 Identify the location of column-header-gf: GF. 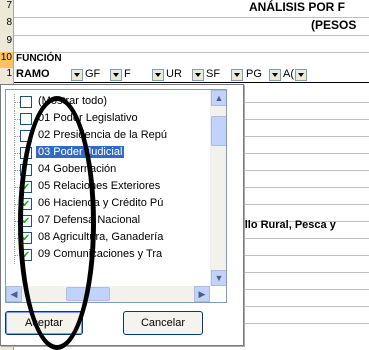
(93, 74).